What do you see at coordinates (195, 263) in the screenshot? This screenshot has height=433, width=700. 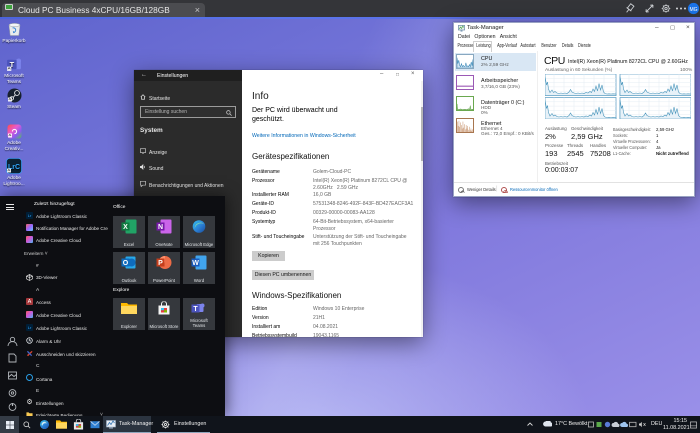 I see `svg-text: W` at bounding box center [195, 263].